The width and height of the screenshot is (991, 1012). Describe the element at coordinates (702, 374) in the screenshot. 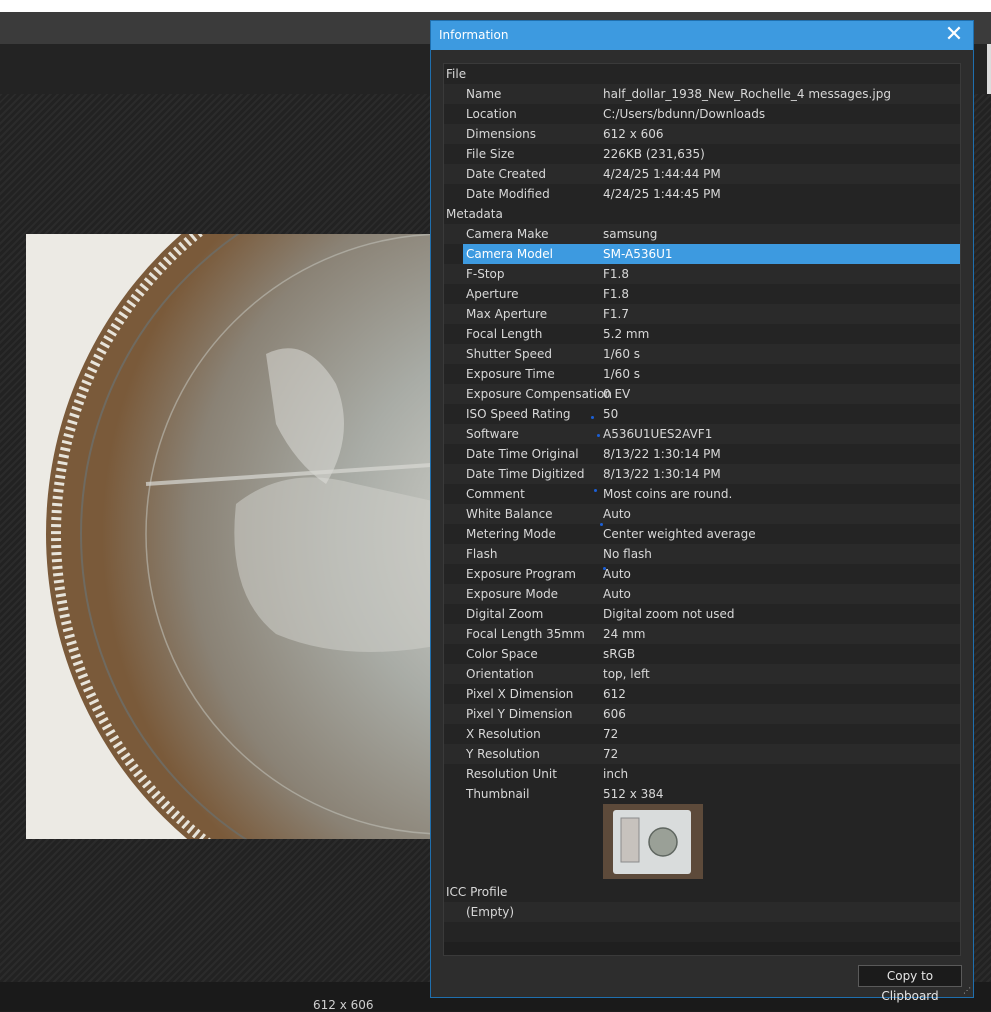

I see `info-row: Exposure Time 1/60 s` at that location.